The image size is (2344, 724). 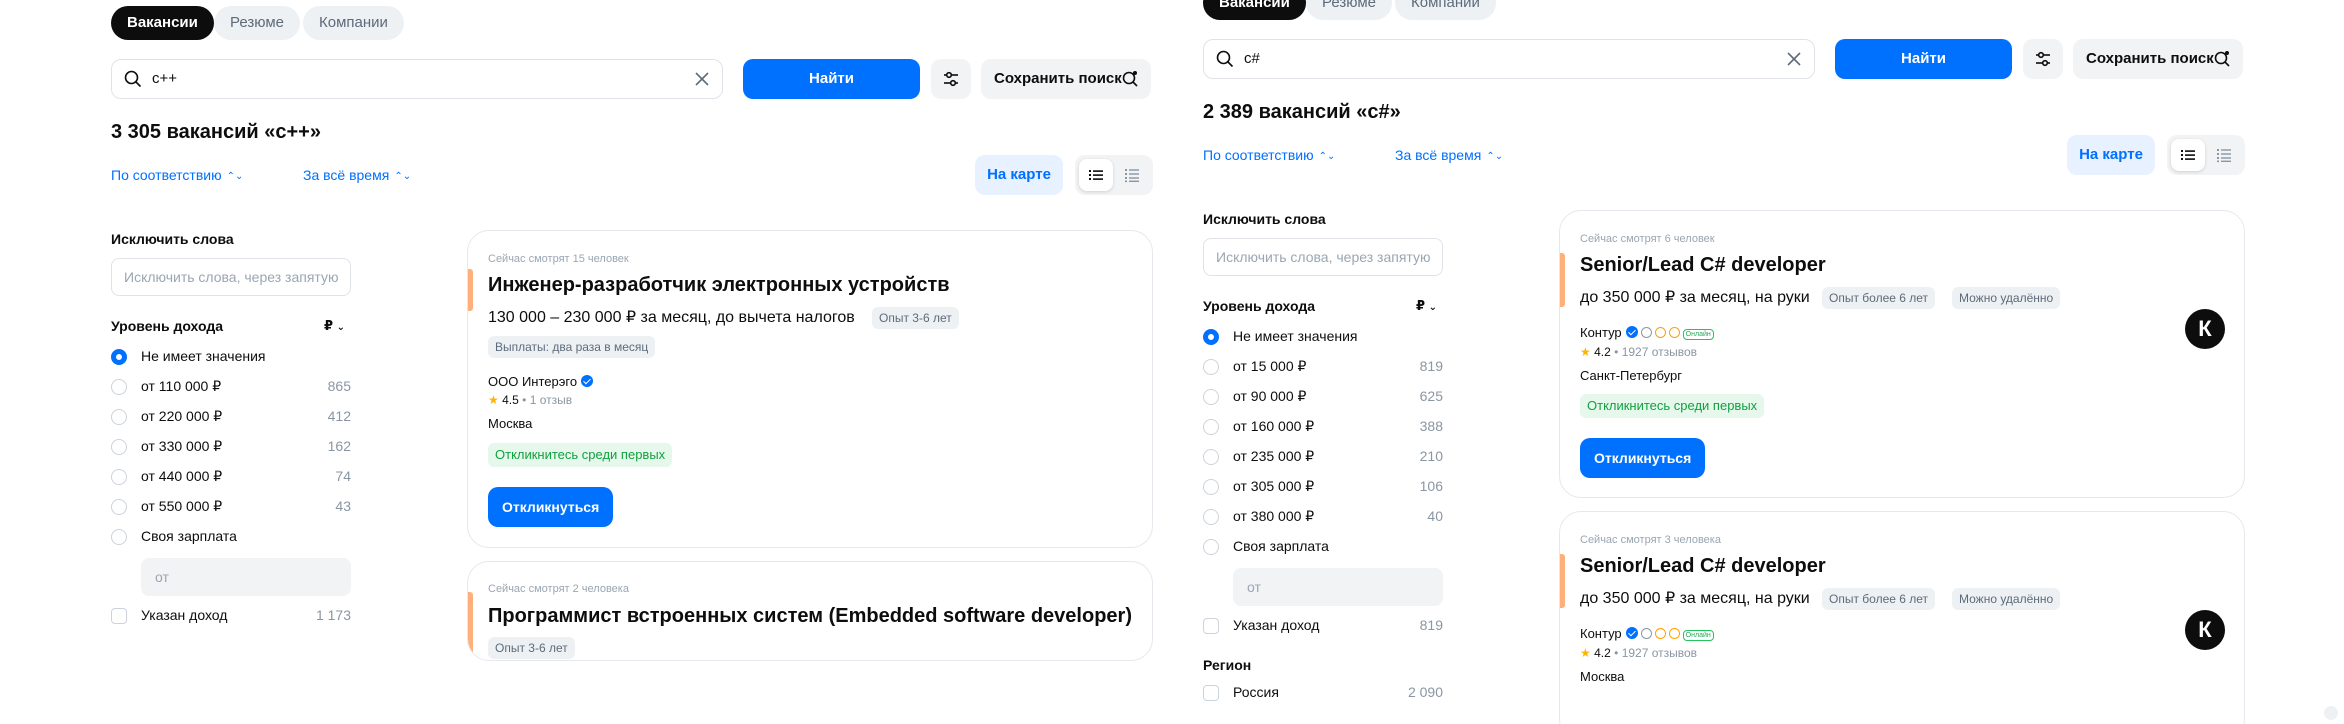 What do you see at coordinates (2331, 713) in the screenshot?
I see `scroll-up-icon` at bounding box center [2331, 713].